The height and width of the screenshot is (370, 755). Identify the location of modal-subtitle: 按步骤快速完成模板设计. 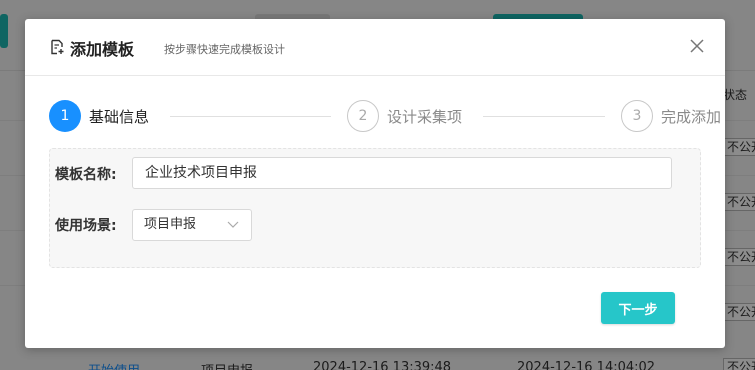
(224, 49).